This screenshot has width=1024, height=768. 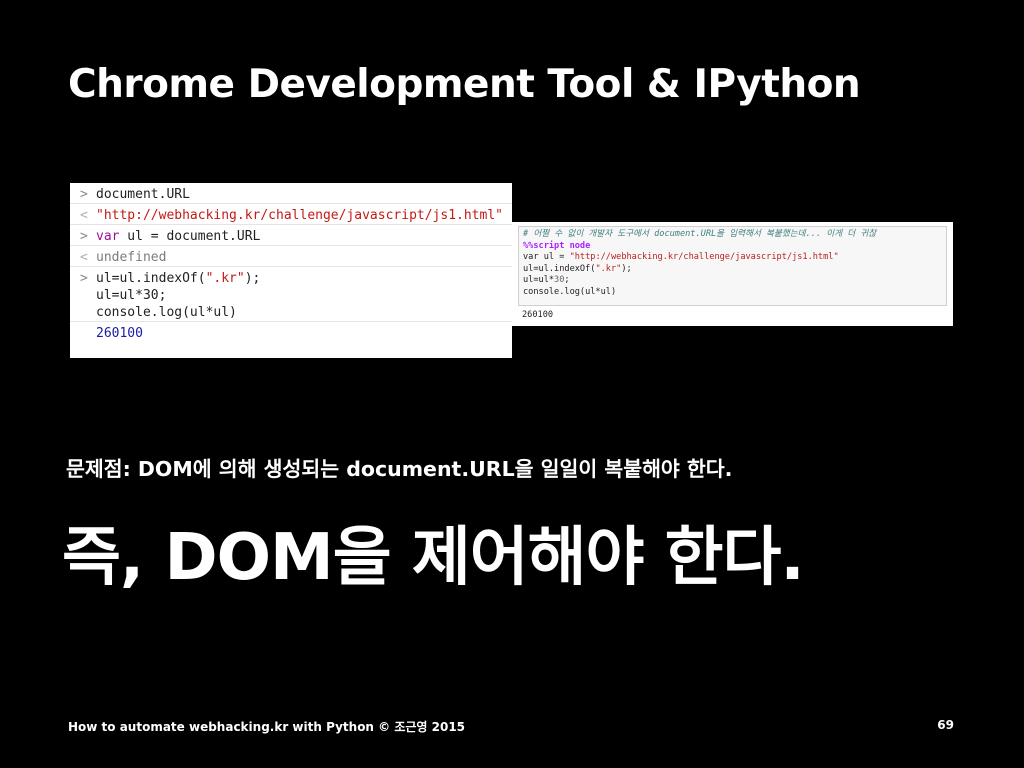 What do you see at coordinates (291, 331) in the screenshot?
I see `console-result-line: 260100` at bounding box center [291, 331].